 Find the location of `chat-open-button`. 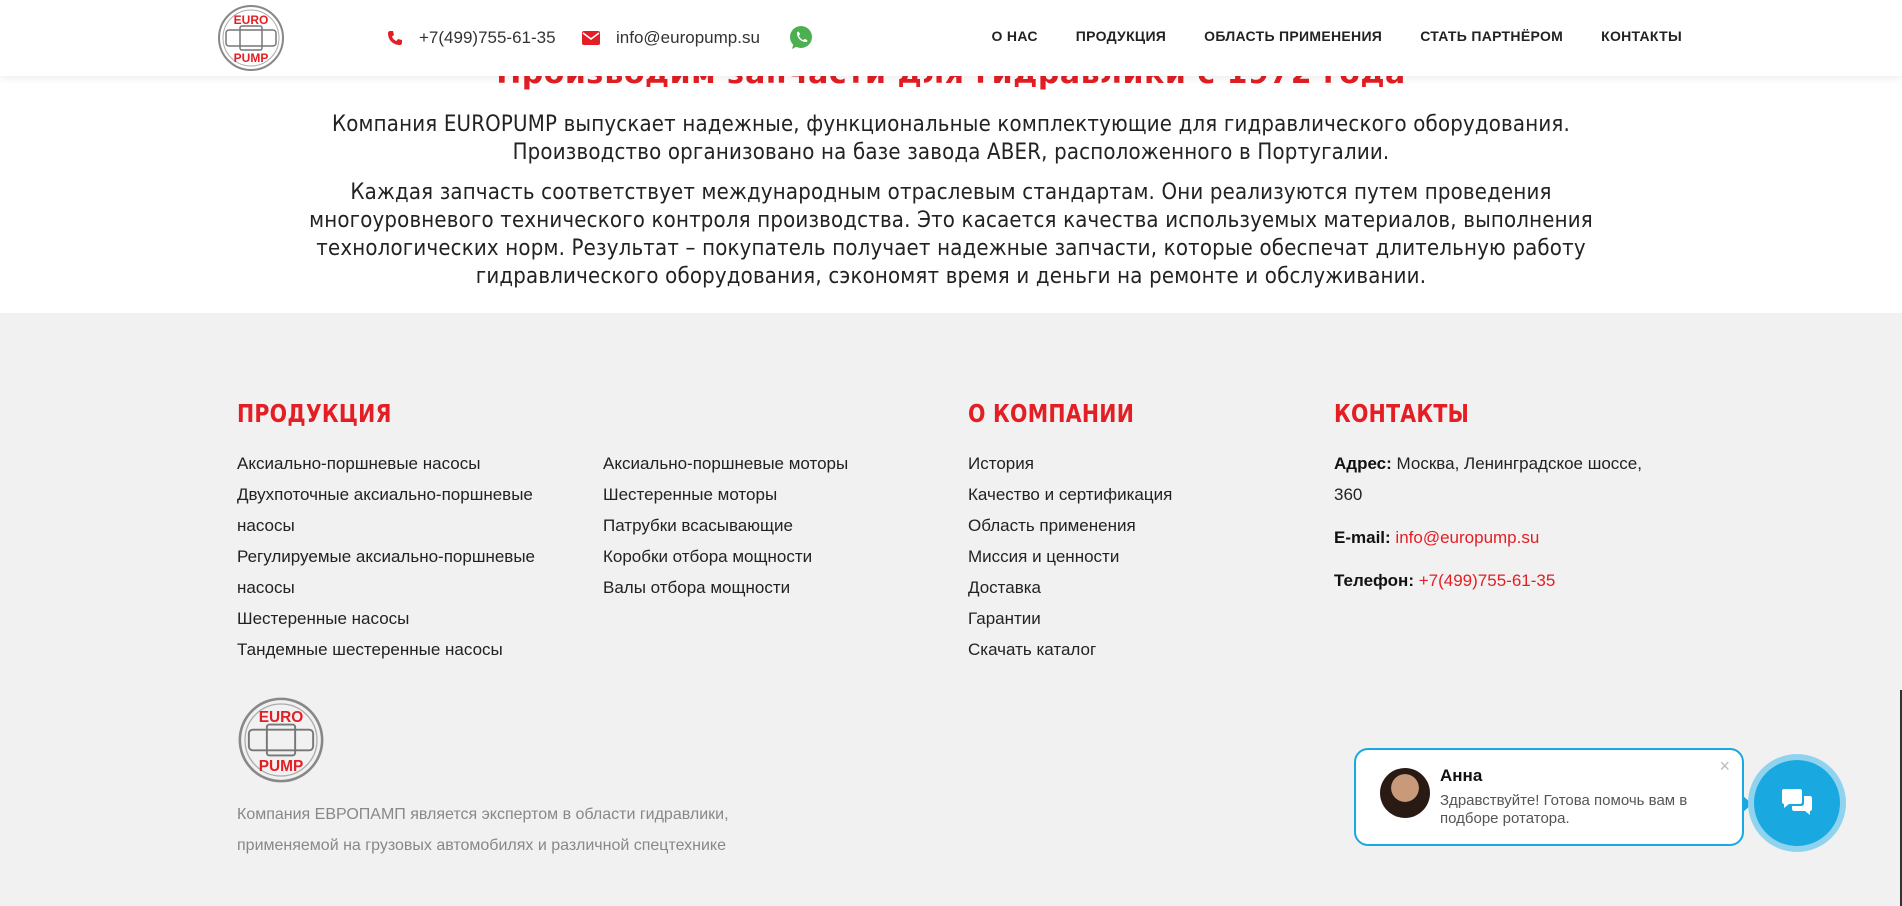

chat-open-button is located at coordinates (1797, 803).